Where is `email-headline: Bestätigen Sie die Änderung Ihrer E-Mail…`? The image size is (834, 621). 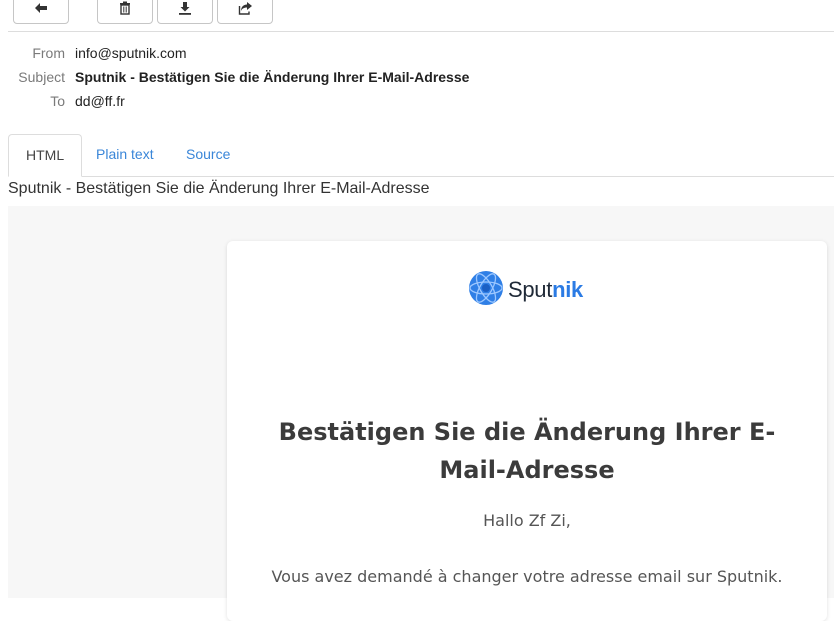 email-headline: Bestätigen Sie die Änderung Ihrer E-Mail… is located at coordinates (527, 451).